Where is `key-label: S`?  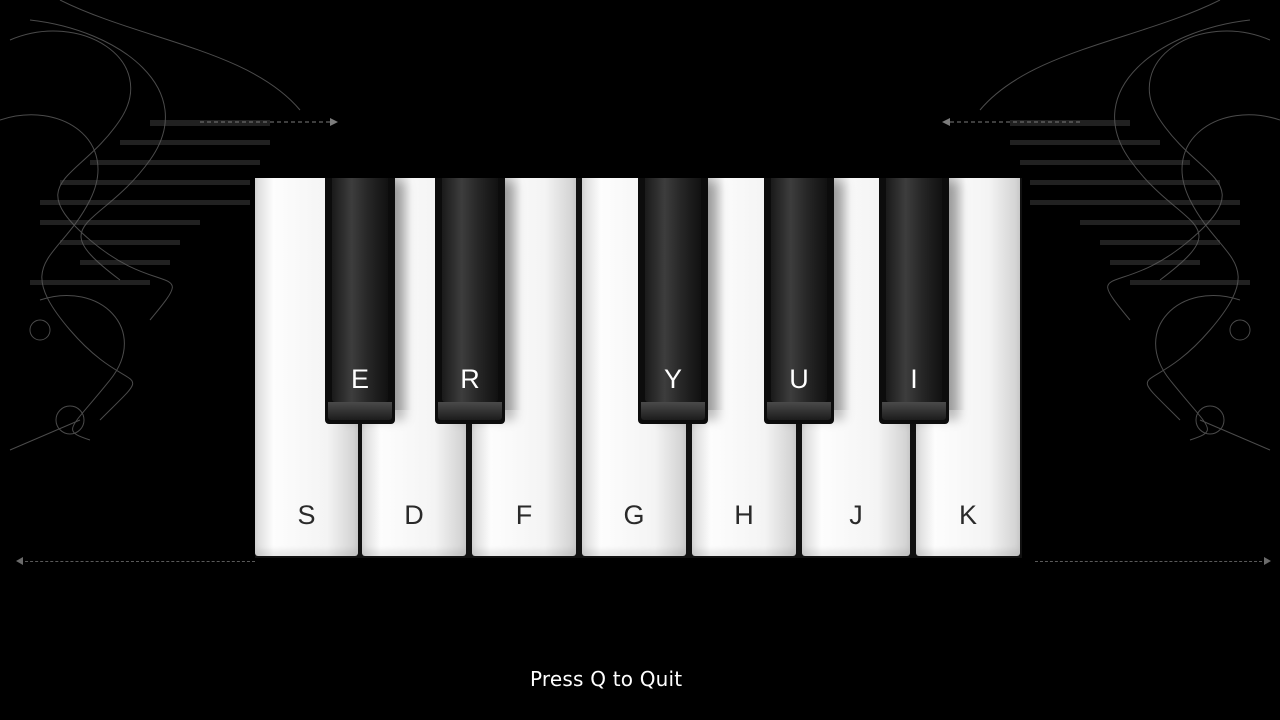
key-label: S is located at coordinates (306, 515).